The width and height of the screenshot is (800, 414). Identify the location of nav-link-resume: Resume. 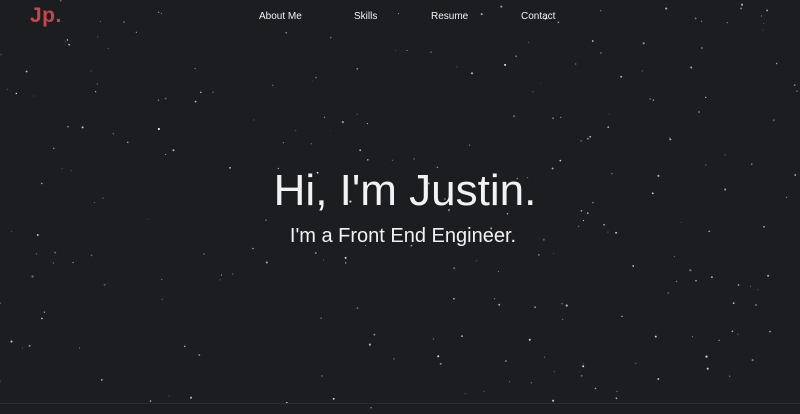
(449, 16).